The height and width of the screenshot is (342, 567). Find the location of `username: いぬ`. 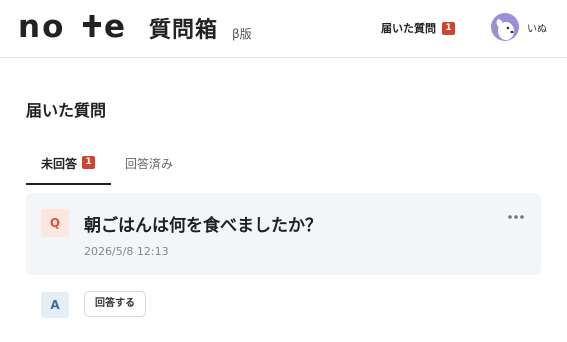

username: いぬ is located at coordinates (537, 29).